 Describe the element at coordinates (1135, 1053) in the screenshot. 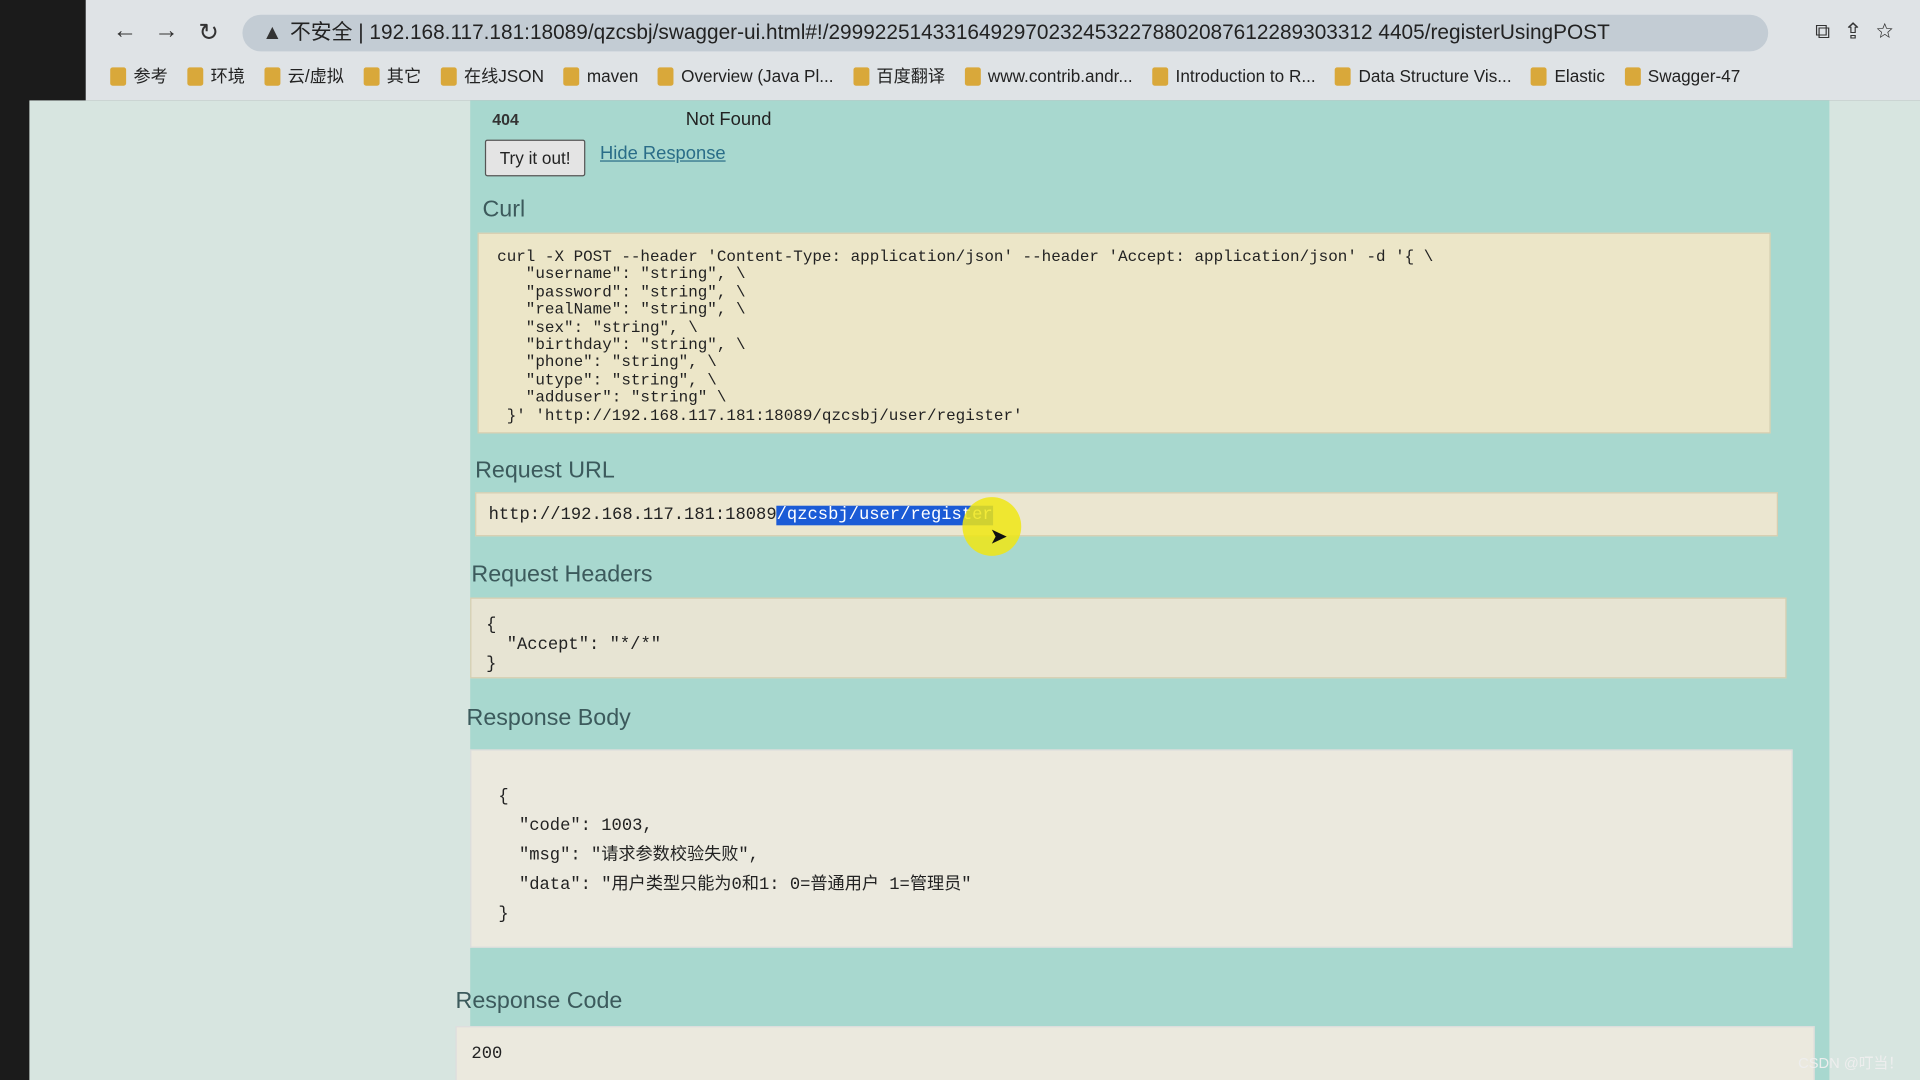

I see `response-code-box: 200` at that location.